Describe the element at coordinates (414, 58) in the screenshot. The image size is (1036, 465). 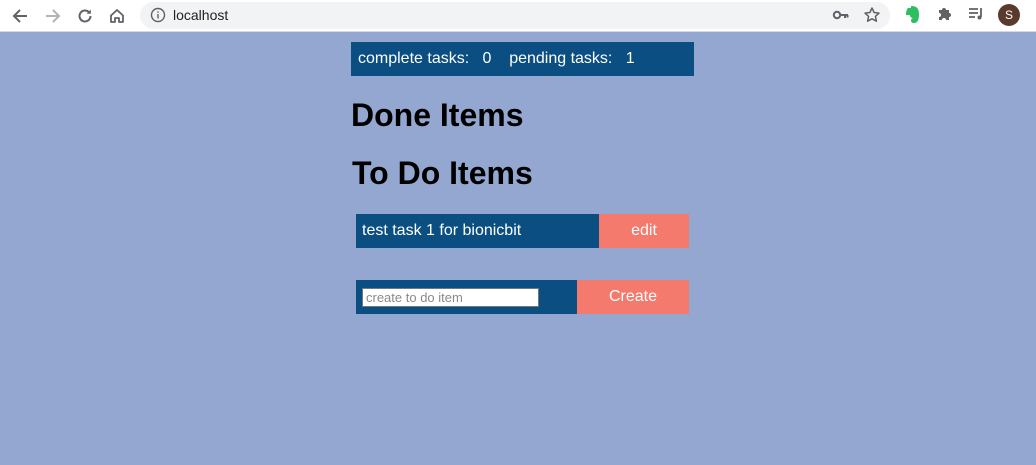
I see `complete-tasks-label: complete tasks:` at that location.